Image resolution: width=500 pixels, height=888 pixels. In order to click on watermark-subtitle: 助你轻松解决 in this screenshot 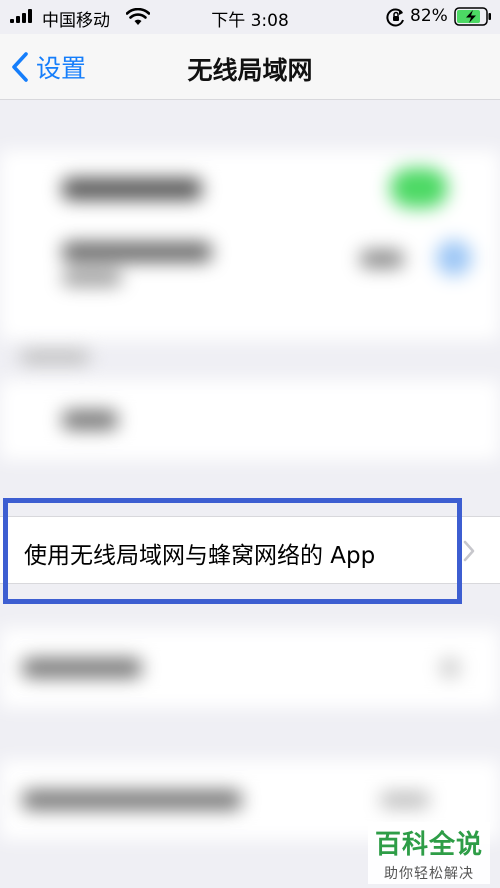, I will do `click(429, 874)`.